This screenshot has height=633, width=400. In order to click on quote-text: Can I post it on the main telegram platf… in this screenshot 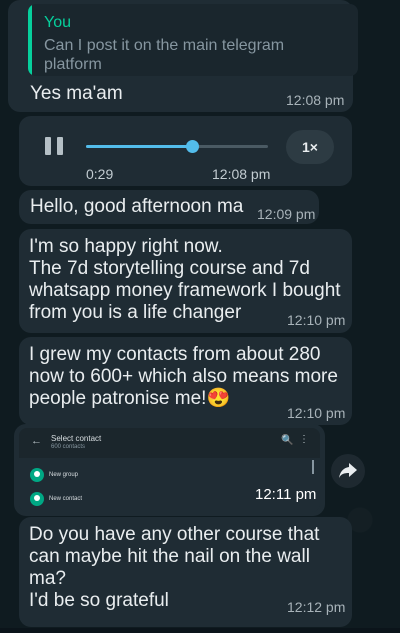, I will do `click(164, 55)`.